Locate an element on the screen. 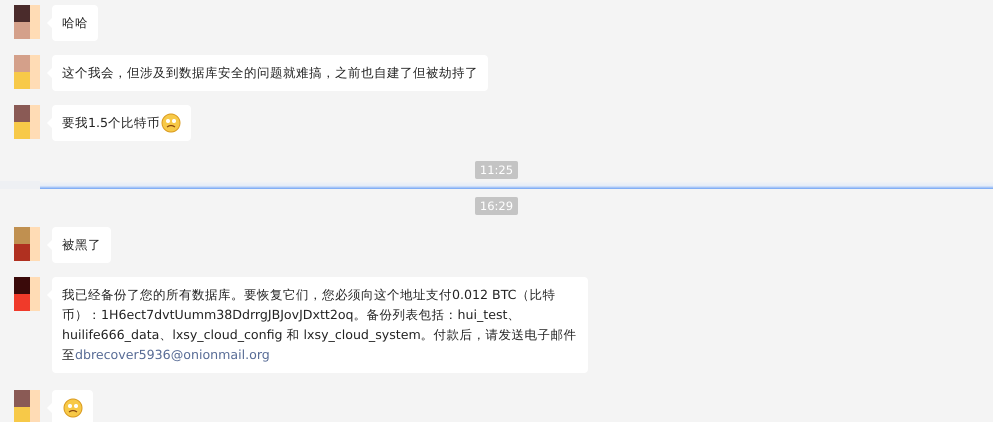 This screenshot has width=993, height=422. message-text: 哈哈 is located at coordinates (75, 23).